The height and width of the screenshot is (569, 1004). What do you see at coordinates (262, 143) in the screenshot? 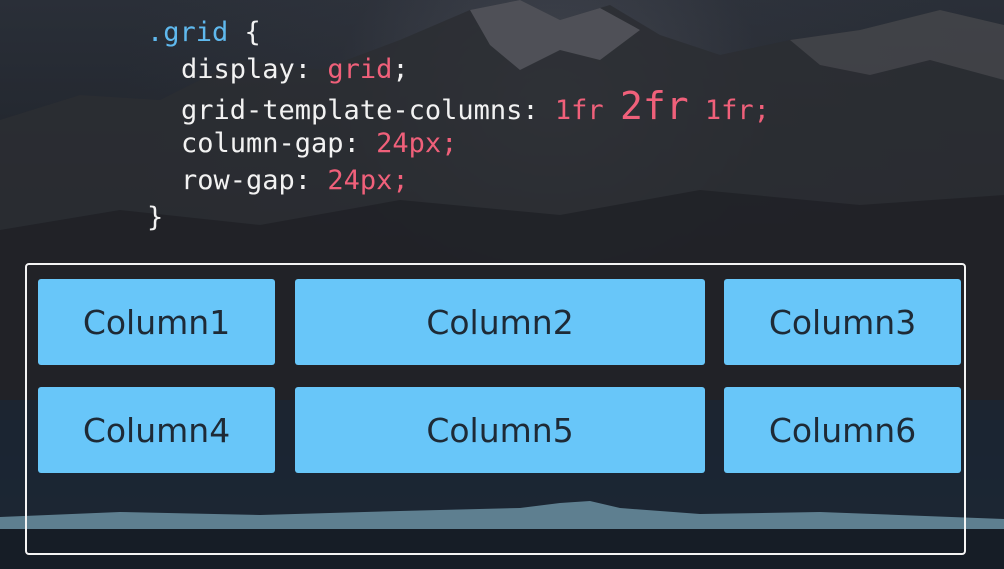
I see `property-name: column-gap` at bounding box center [262, 143].